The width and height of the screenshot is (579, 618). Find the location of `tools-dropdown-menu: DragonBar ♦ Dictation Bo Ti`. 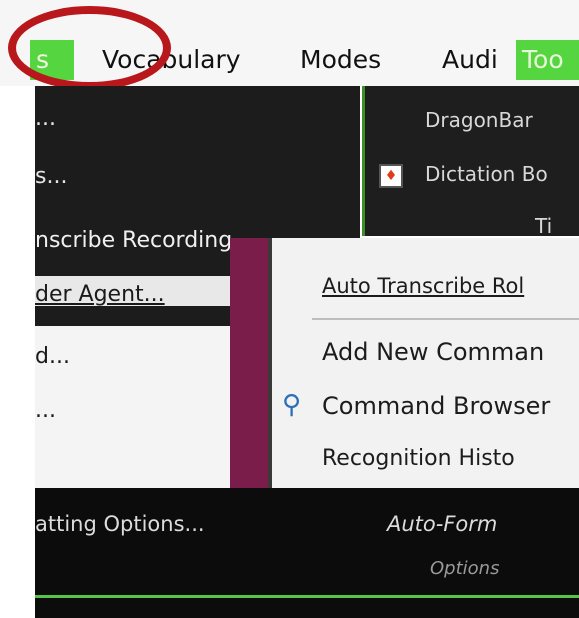

tools-dropdown-menu: DragonBar ♦ Dictation Bo Ti is located at coordinates (470, 162).